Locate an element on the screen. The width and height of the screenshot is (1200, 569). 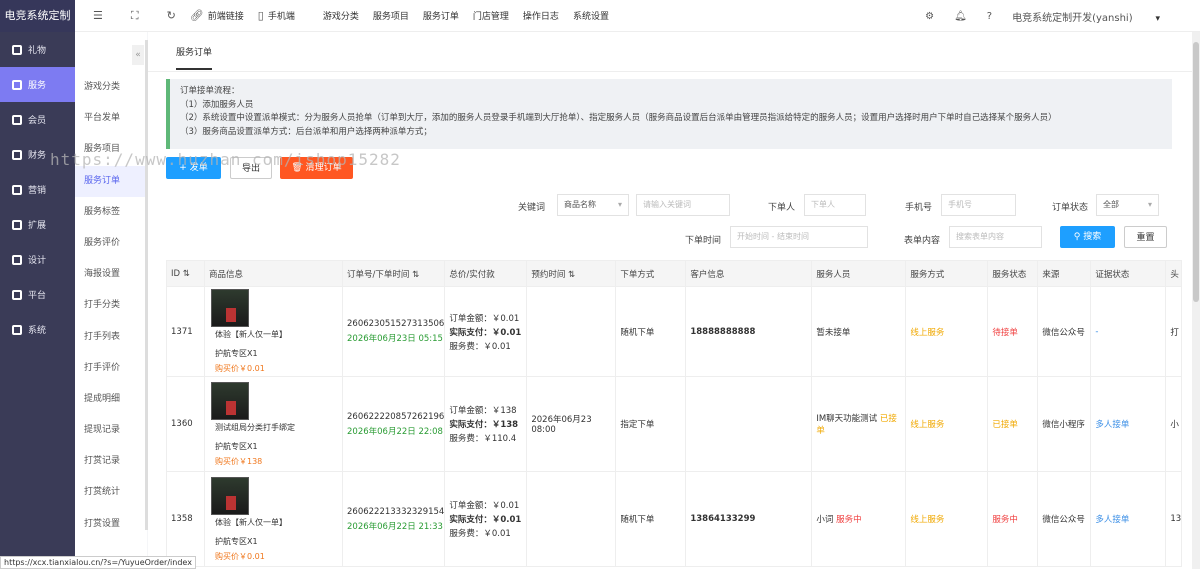
customer-phone: 18888888888 is located at coordinates (723, 331).